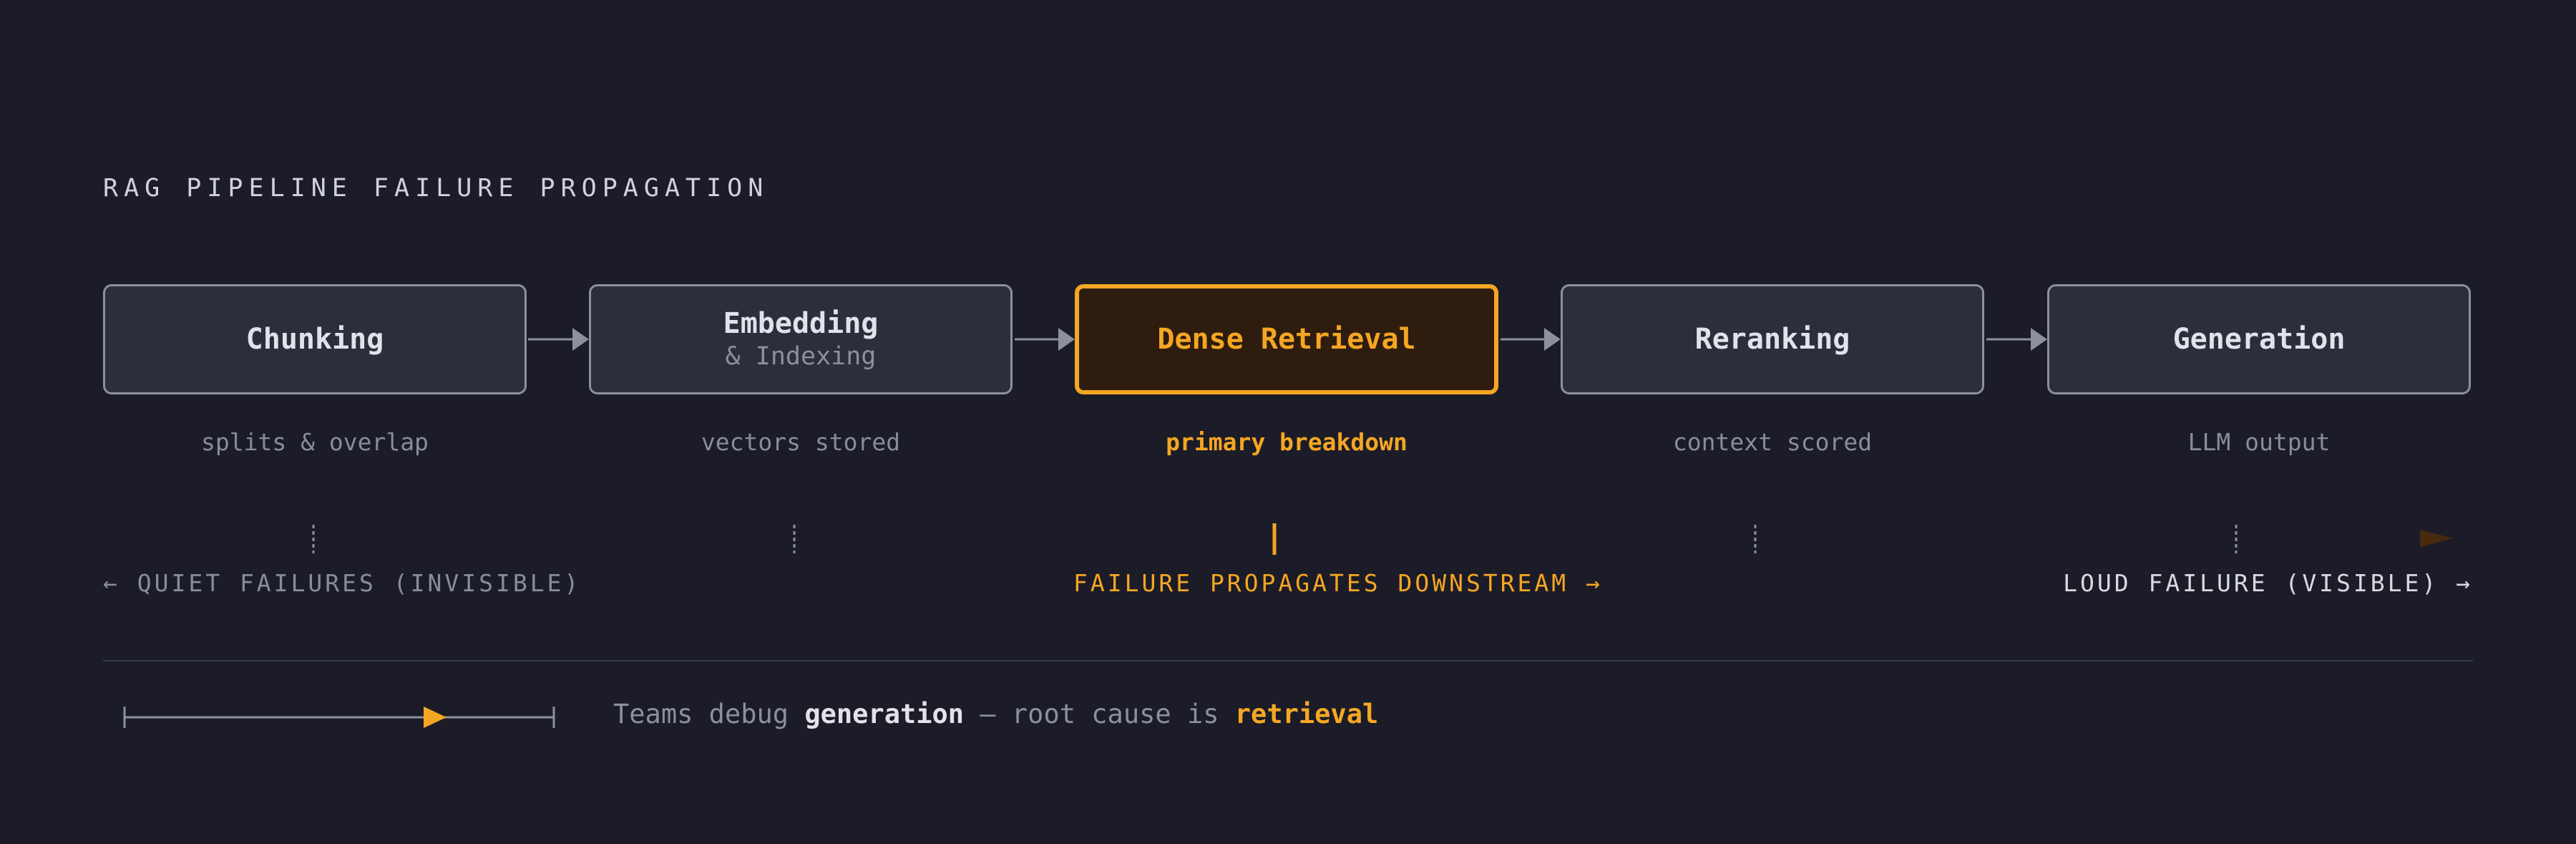  What do you see at coordinates (801, 442) in the screenshot?
I see `stage-caption-embedding: vectors stored` at bounding box center [801, 442].